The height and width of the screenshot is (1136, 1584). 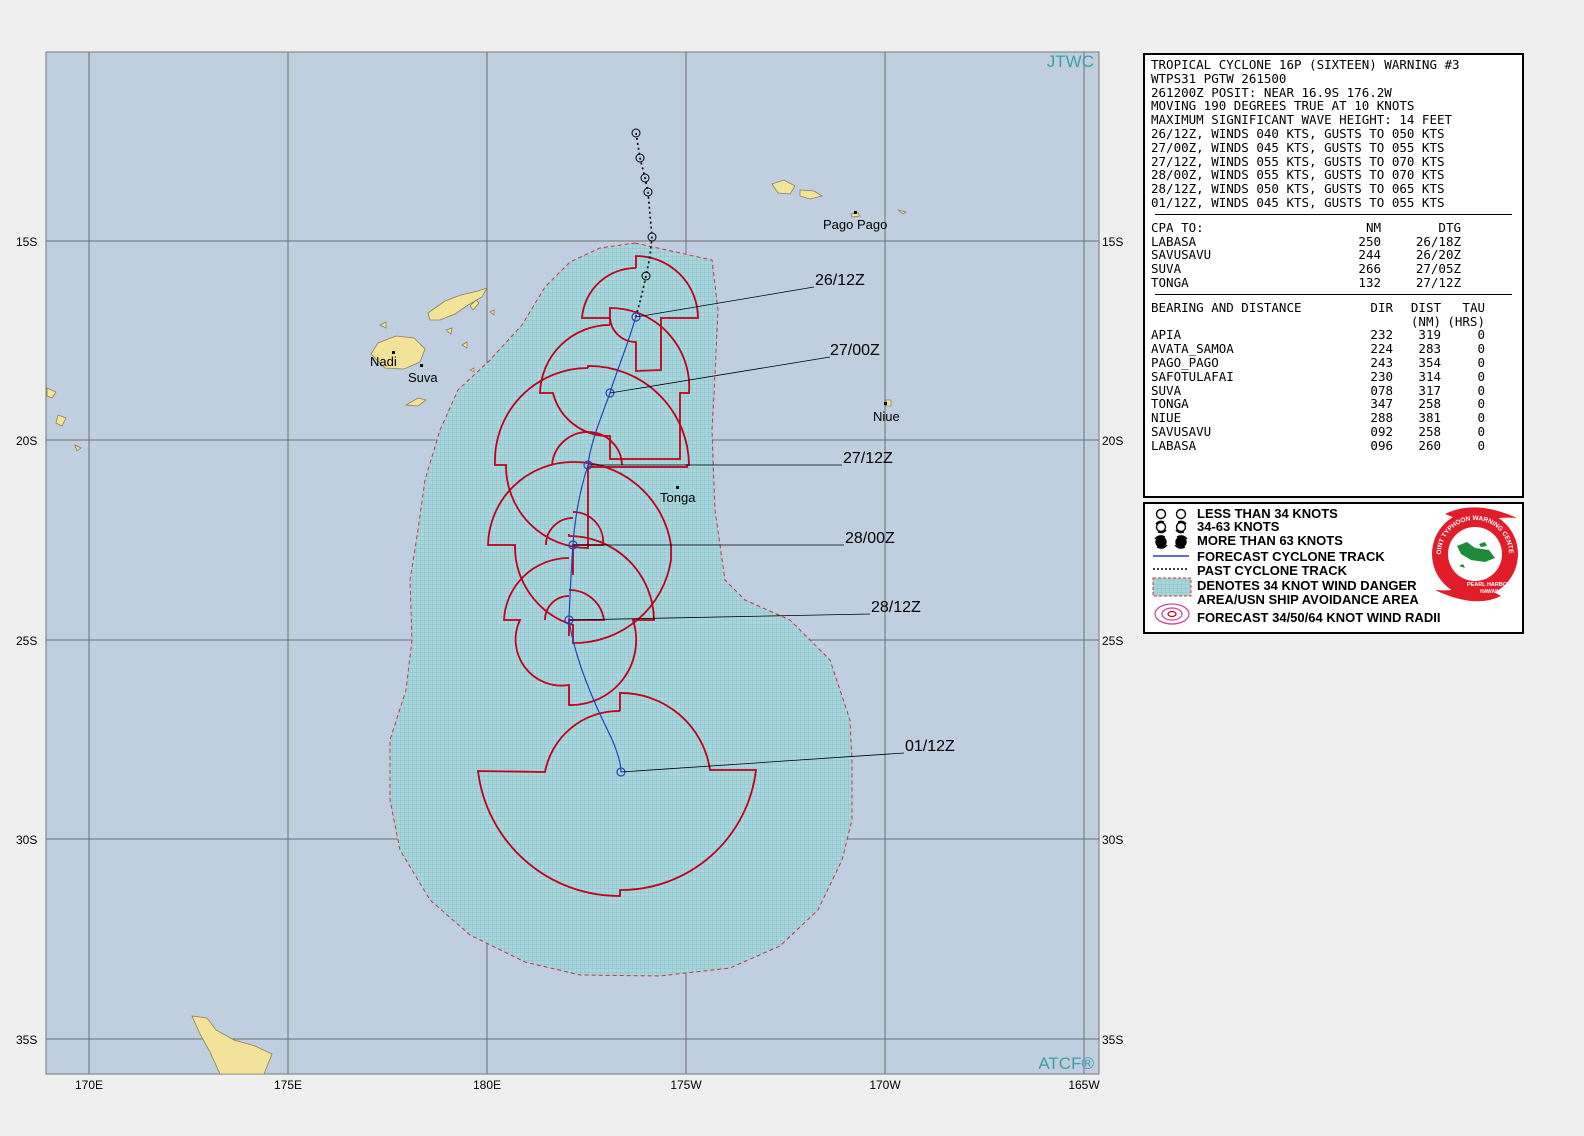 I want to click on less-than-34-knots-icon, so click(x=1171, y=514).